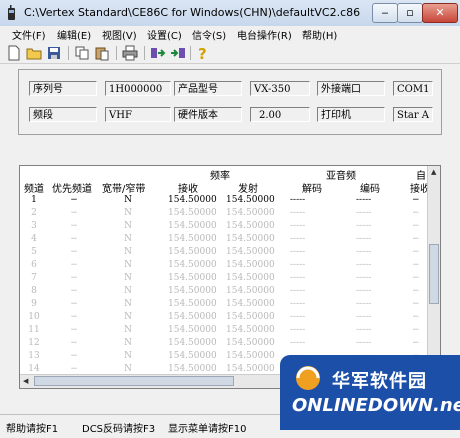  What do you see at coordinates (54, 53) in the screenshot?
I see `save-icon` at bounding box center [54, 53].